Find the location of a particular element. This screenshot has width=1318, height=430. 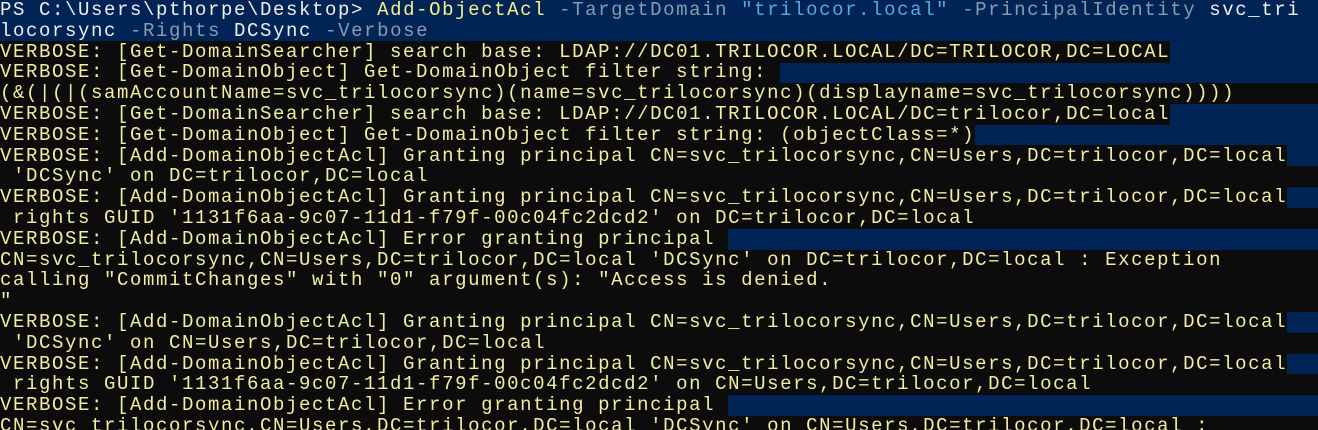

command-token-param: -PrincipalIdentity is located at coordinates (1086, 10).